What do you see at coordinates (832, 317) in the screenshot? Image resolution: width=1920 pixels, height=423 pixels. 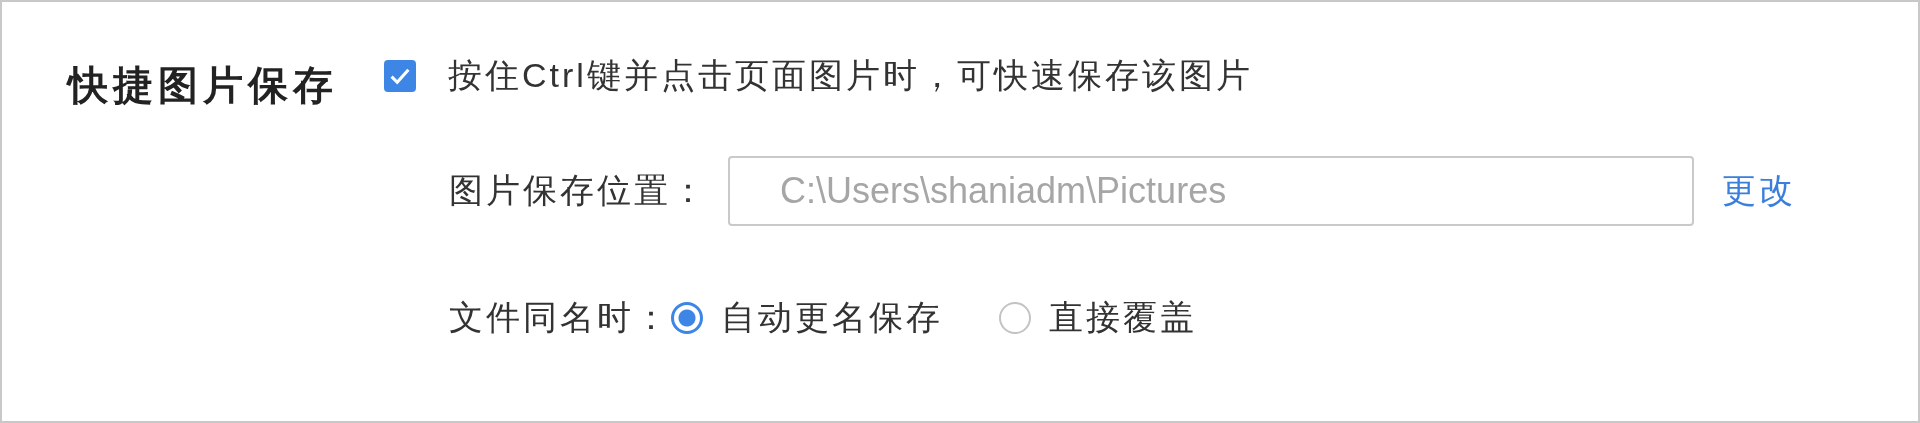 I see `radio-label: 自动更名保存` at bounding box center [832, 317].